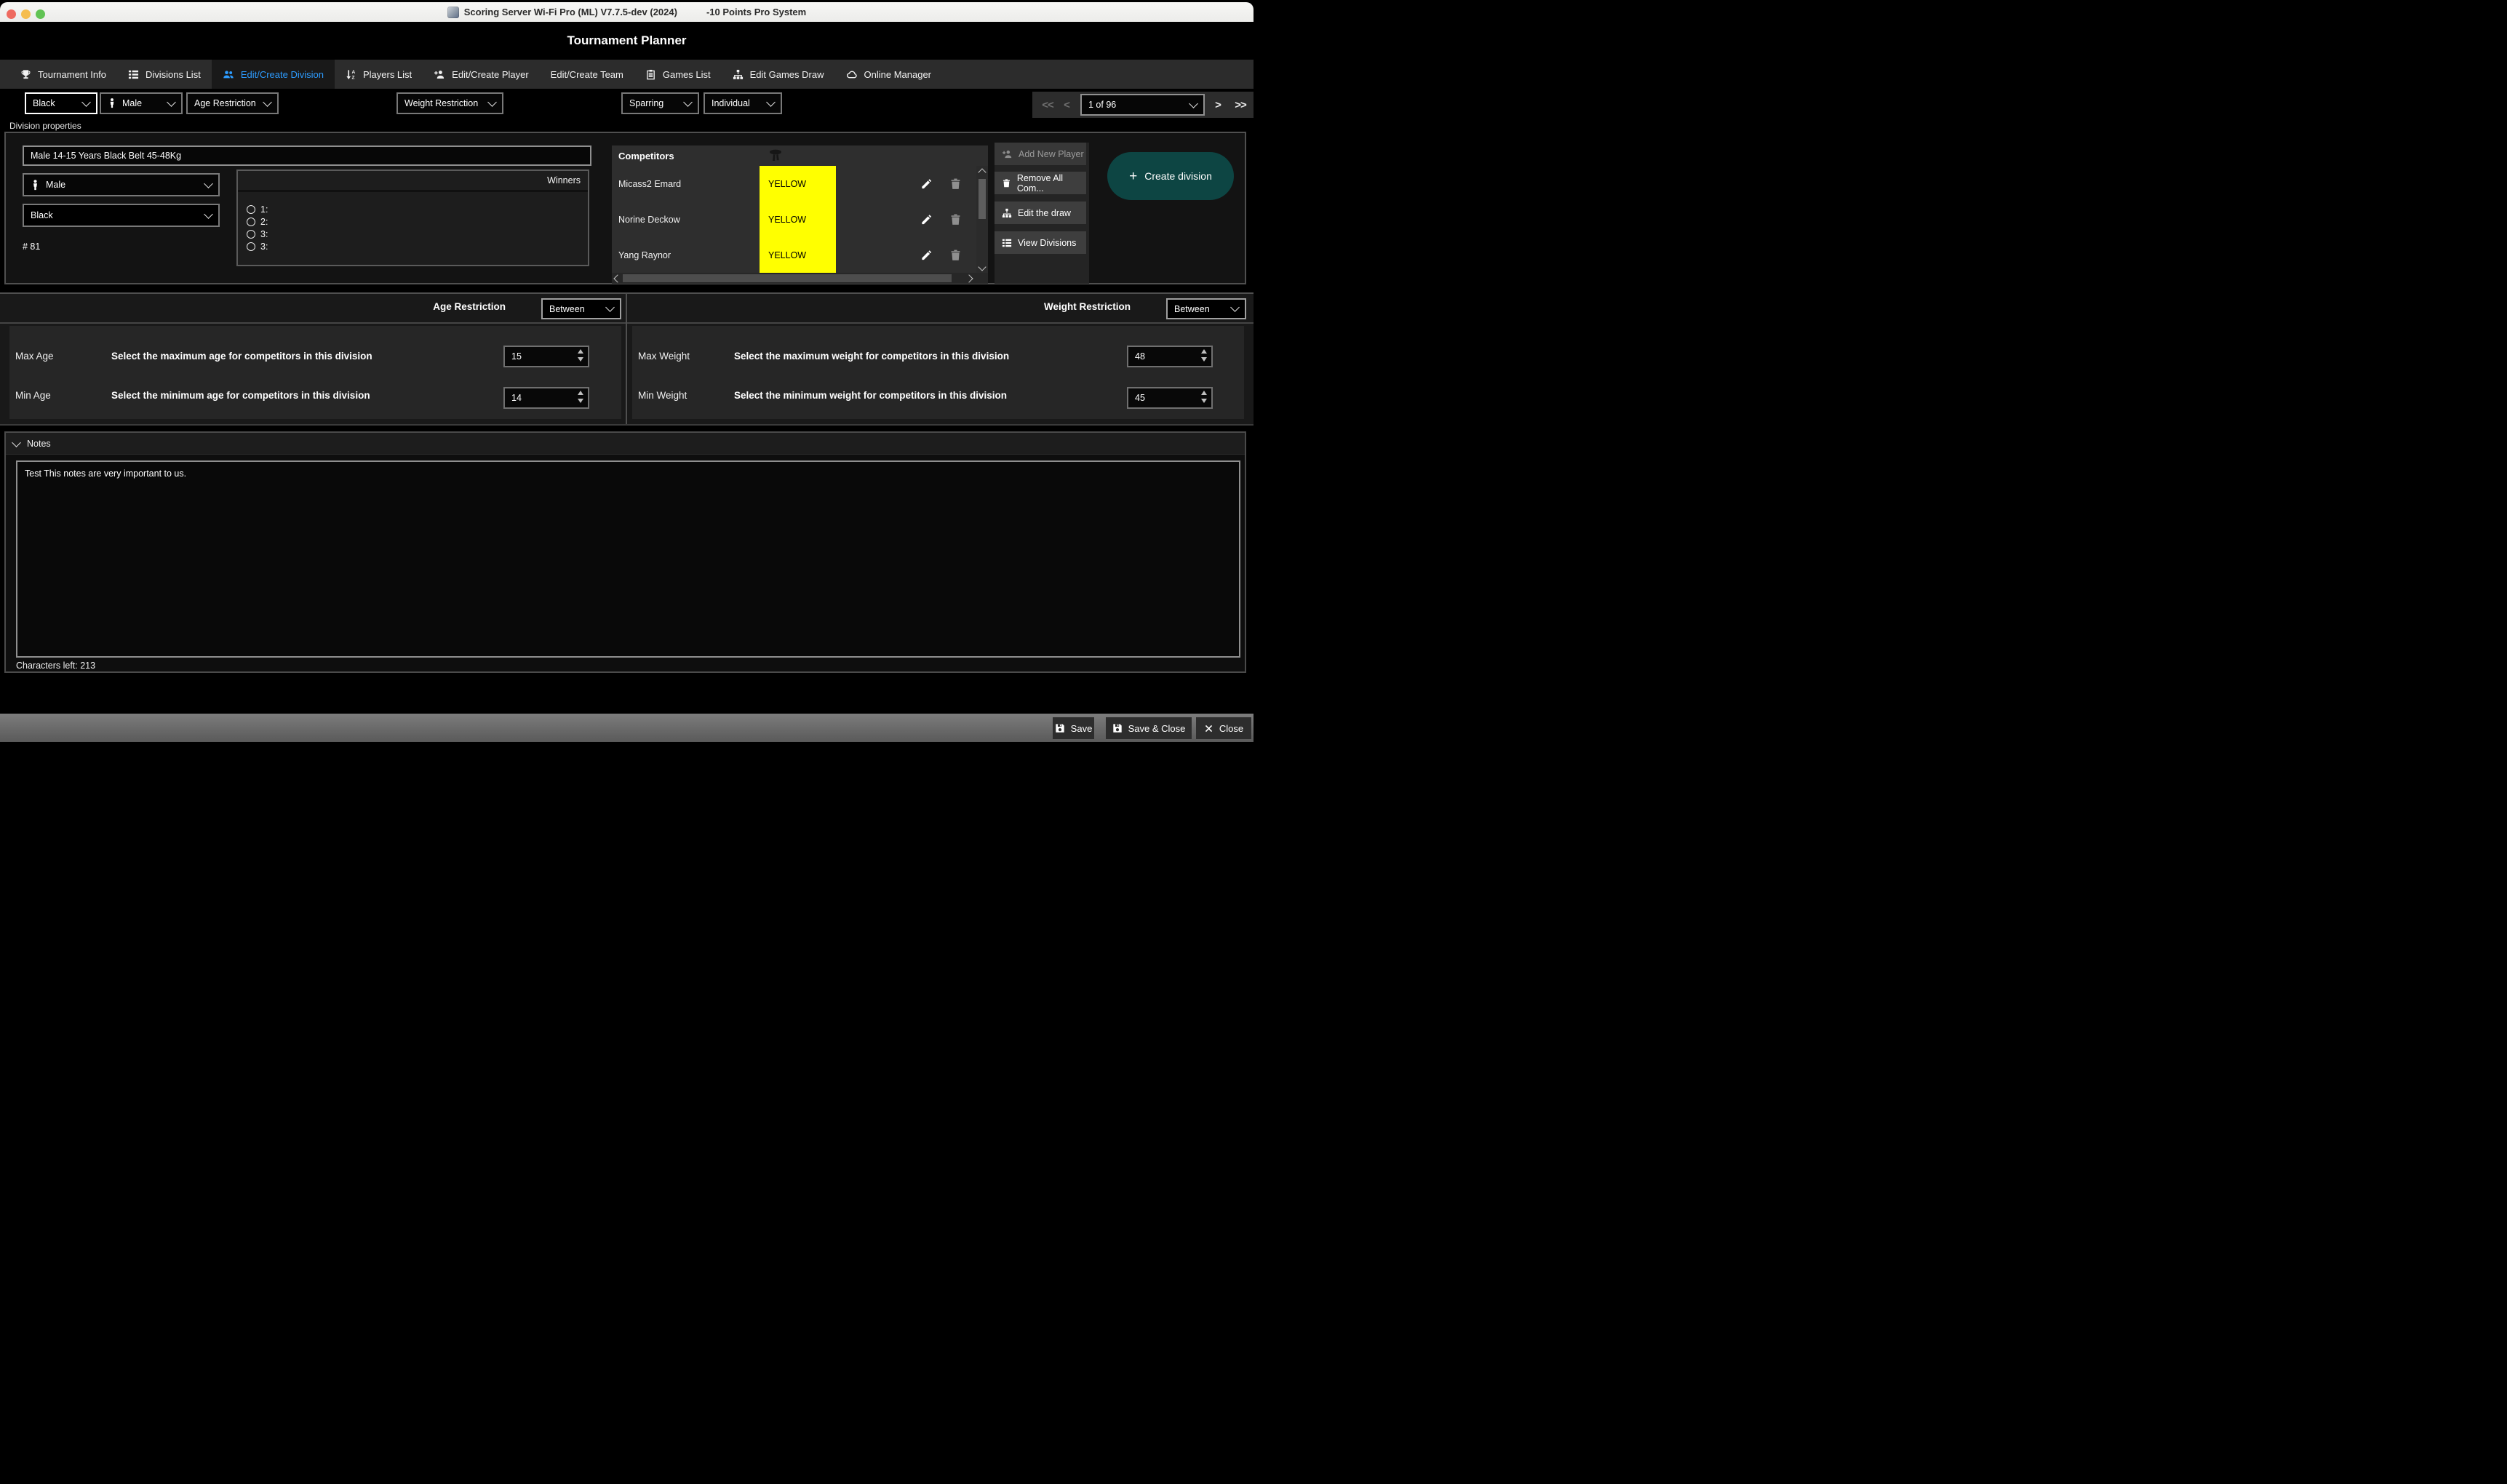 This screenshot has height=1484, width=2507. I want to click on division-gender-value: Male, so click(56, 185).